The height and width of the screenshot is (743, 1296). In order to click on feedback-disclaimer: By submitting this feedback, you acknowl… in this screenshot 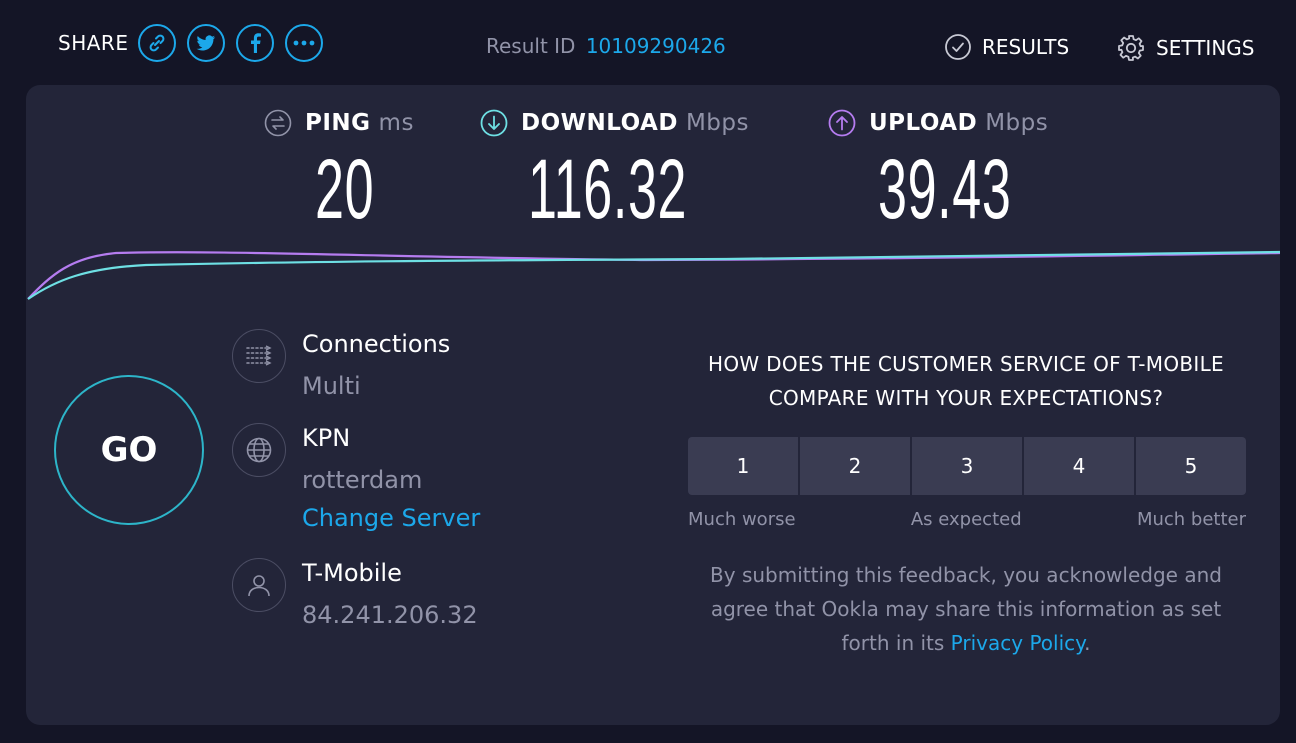, I will do `click(966, 609)`.